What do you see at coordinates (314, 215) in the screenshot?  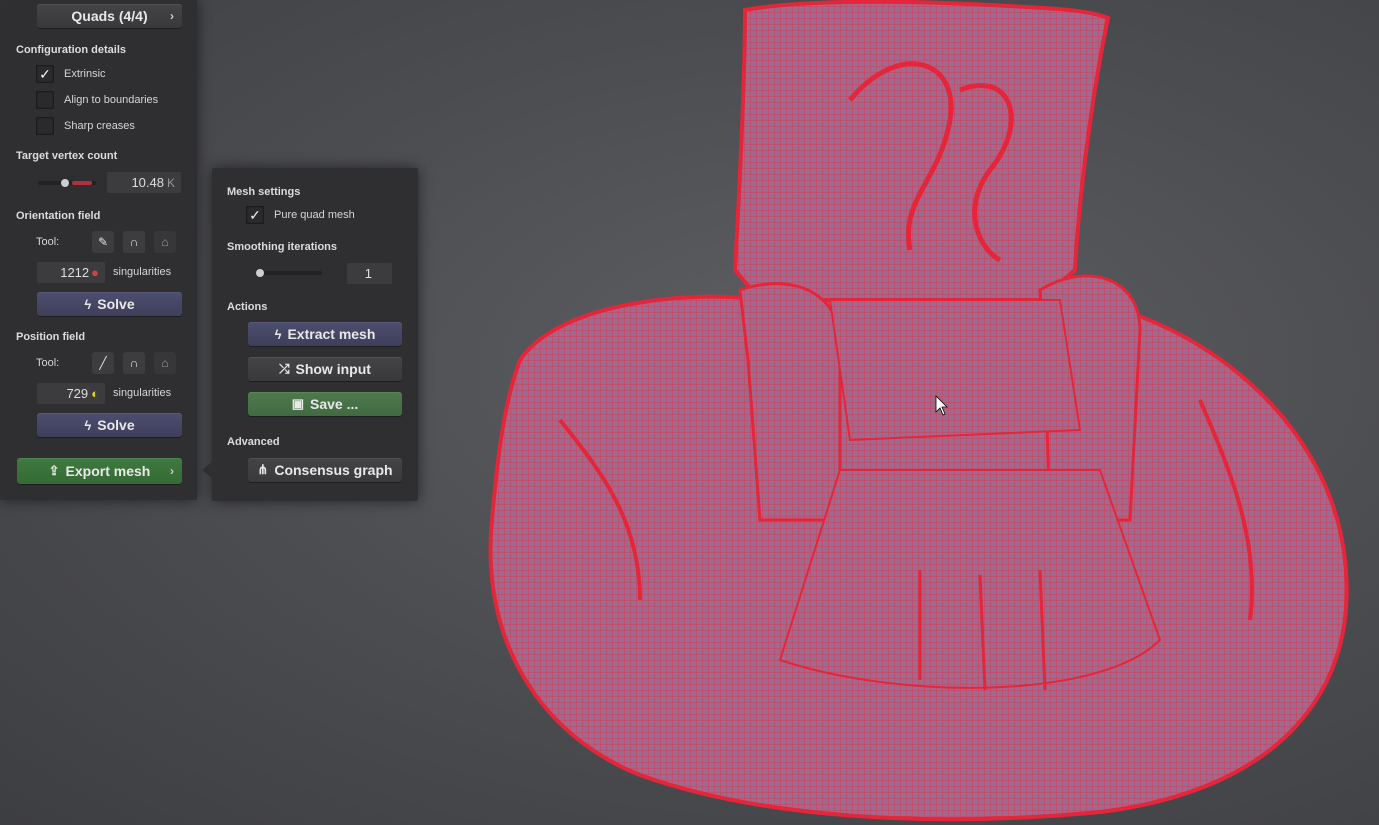 I see `pure-quad-label: Pure quad mesh` at bounding box center [314, 215].